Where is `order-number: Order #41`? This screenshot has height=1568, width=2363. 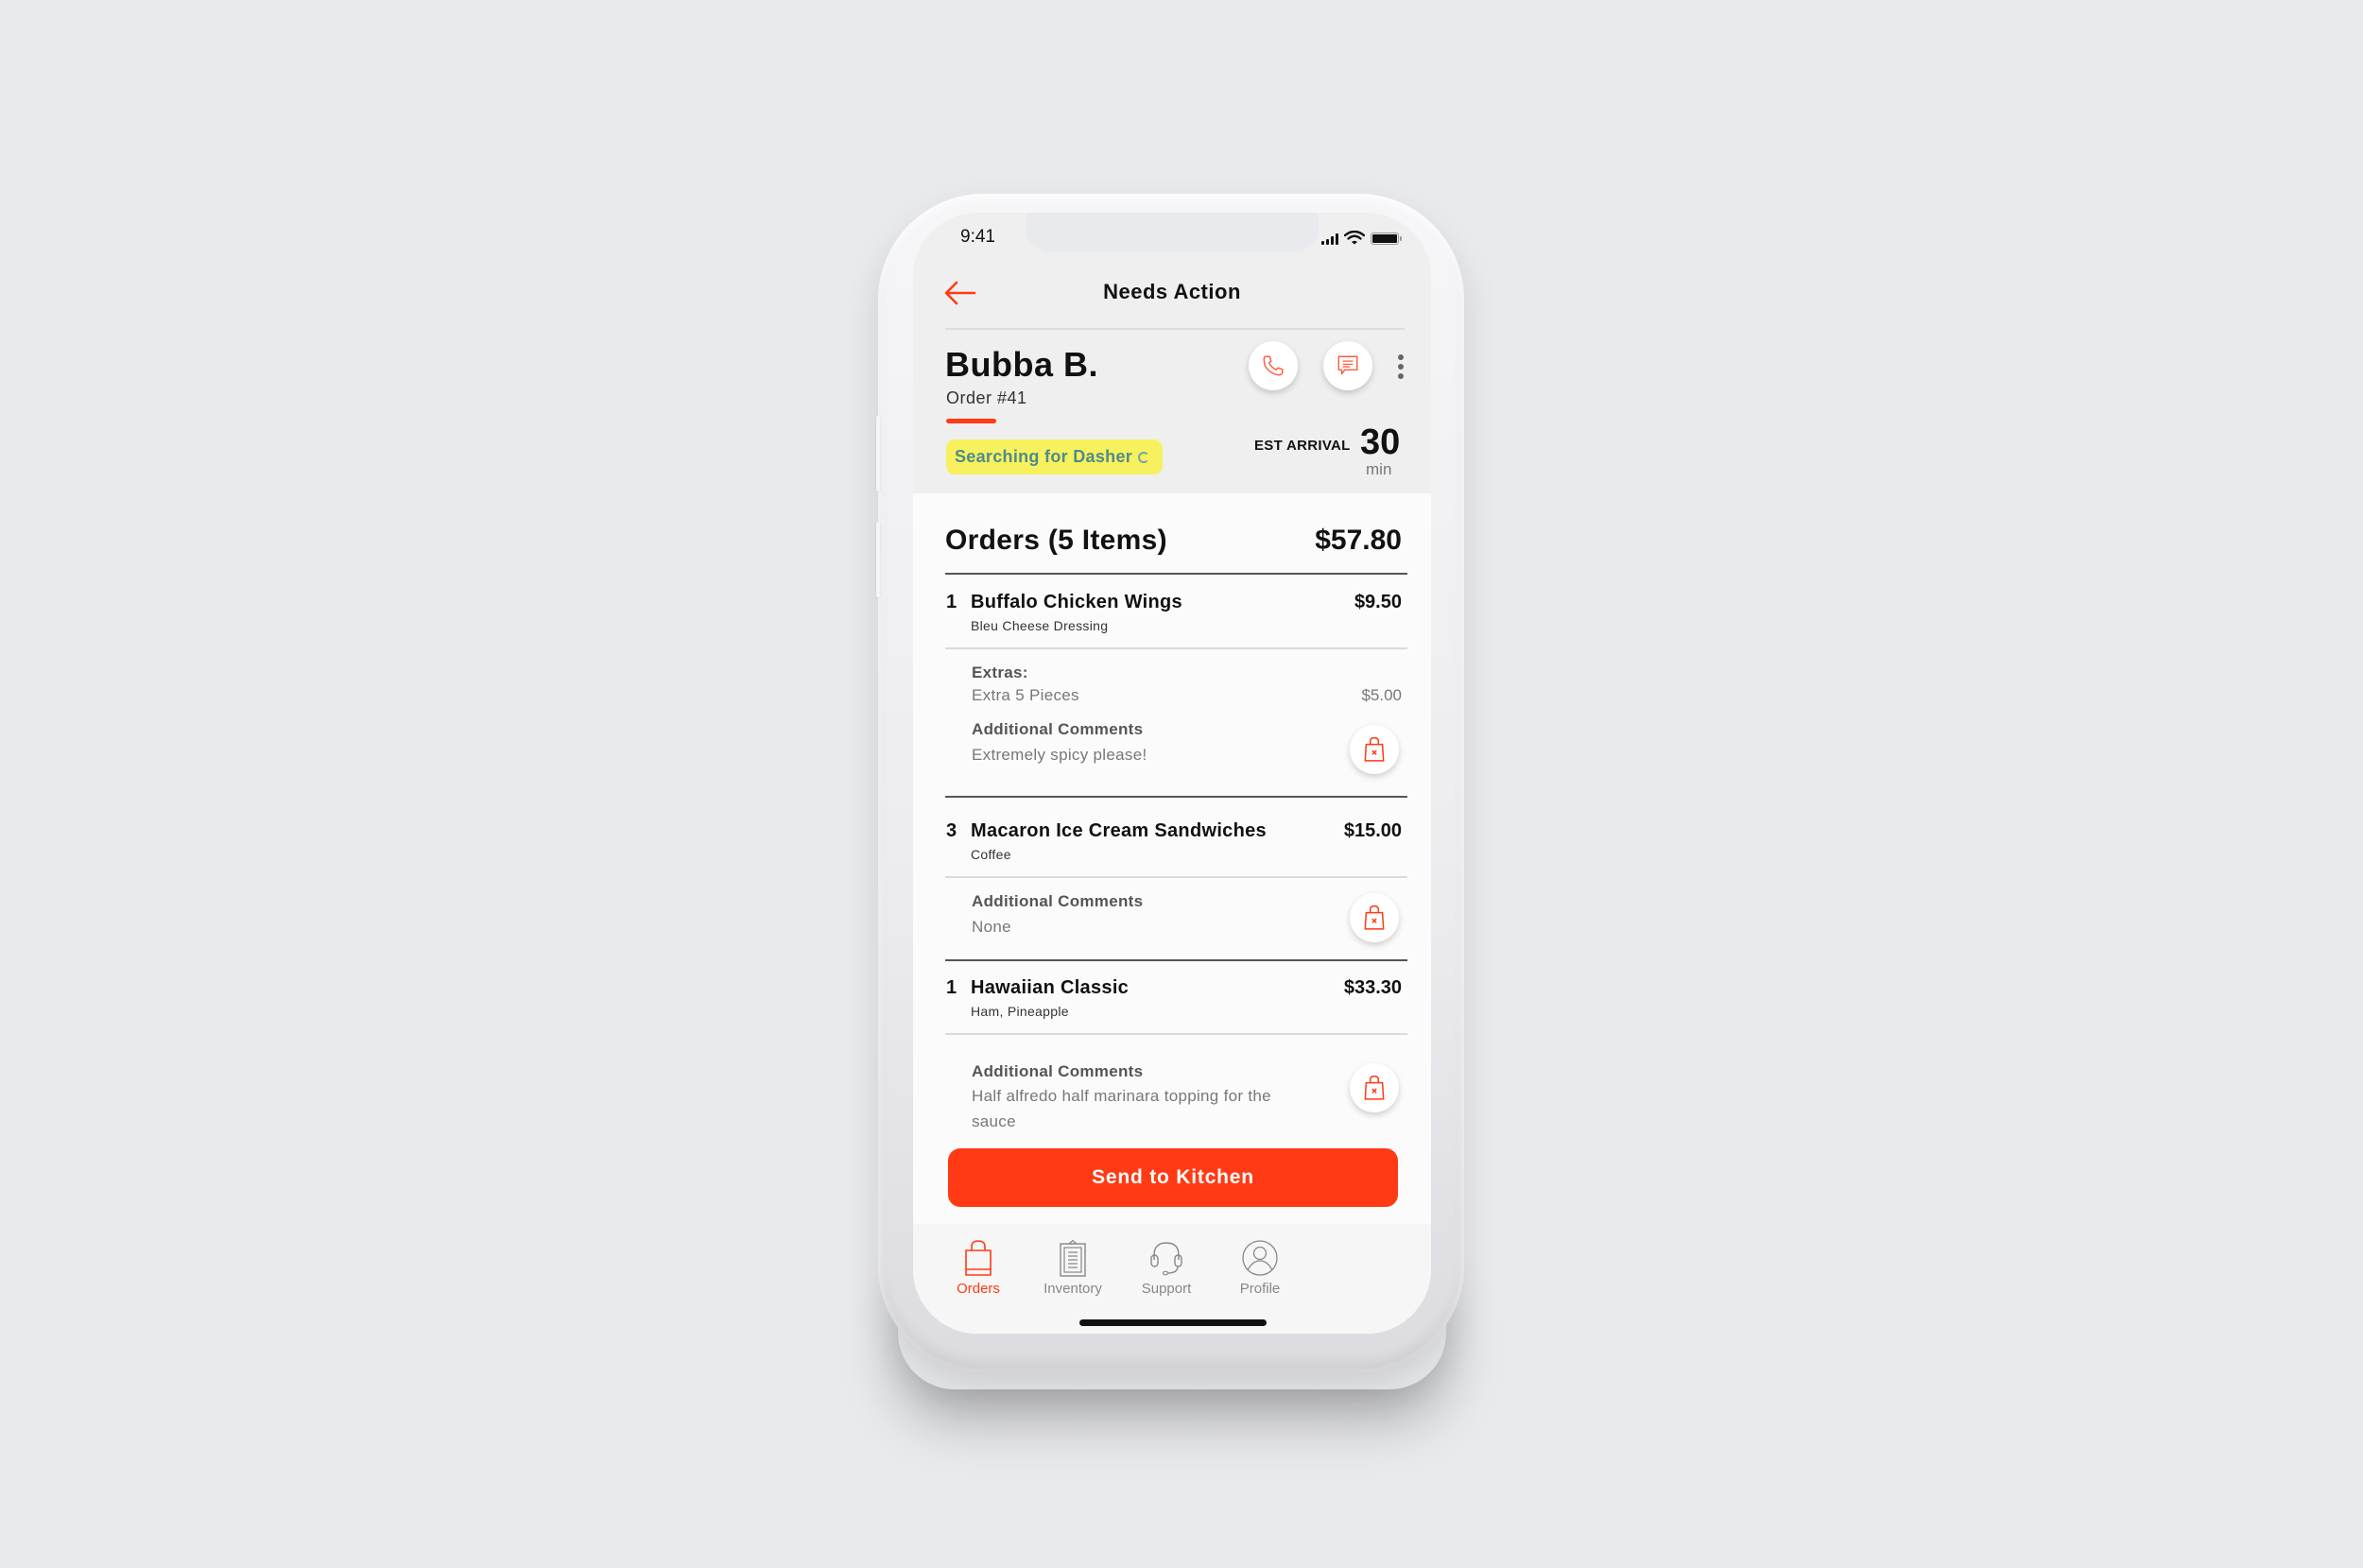 order-number: Order #41 is located at coordinates (986, 397).